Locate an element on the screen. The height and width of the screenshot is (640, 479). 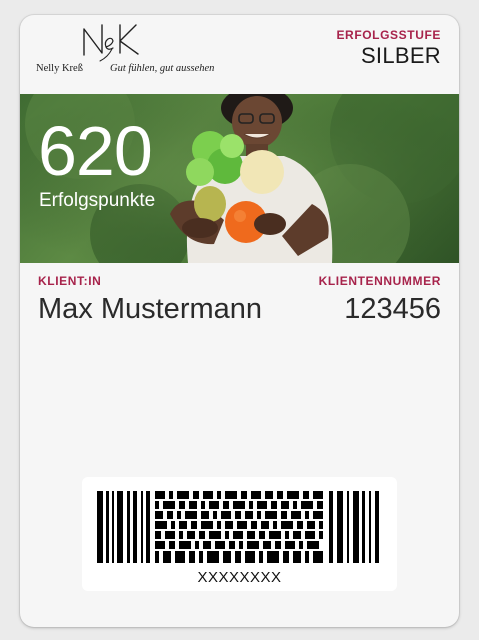
client-number: 123456 is located at coordinates (392, 309).